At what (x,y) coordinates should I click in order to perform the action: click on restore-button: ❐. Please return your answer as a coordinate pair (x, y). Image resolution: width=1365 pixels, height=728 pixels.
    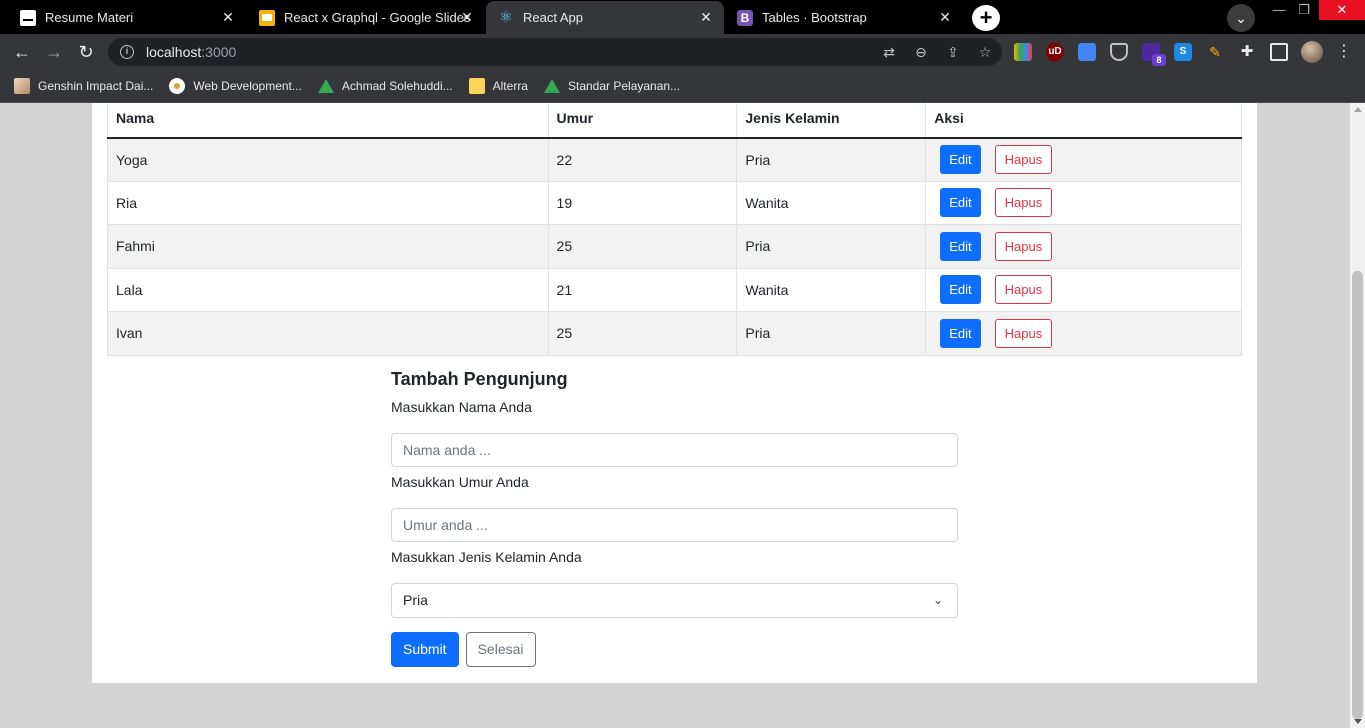
    Looking at the image, I should click on (1304, 10).